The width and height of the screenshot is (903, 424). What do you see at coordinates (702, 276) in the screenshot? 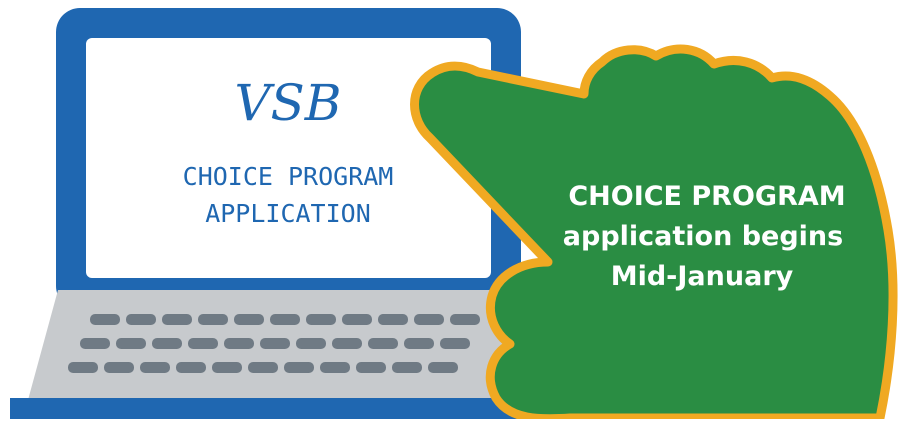
I see `callout-line3: Mid-January` at bounding box center [702, 276].